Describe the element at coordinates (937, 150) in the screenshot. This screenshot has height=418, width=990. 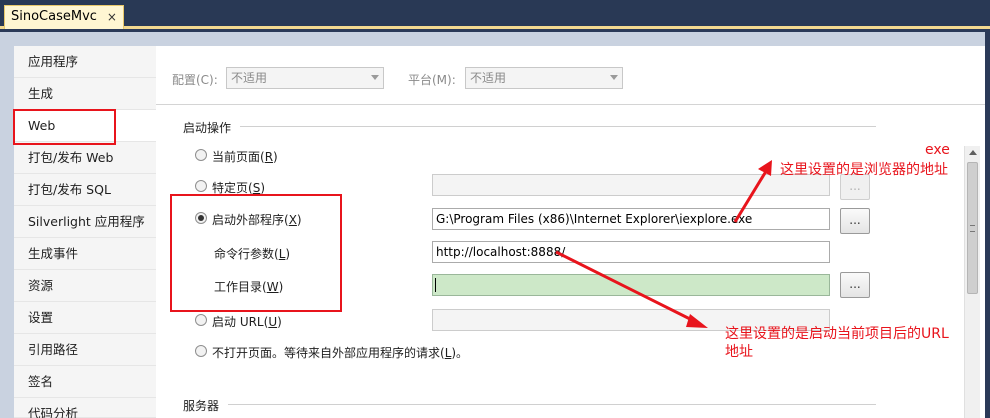
I see `annotation-exe: exe` at that location.